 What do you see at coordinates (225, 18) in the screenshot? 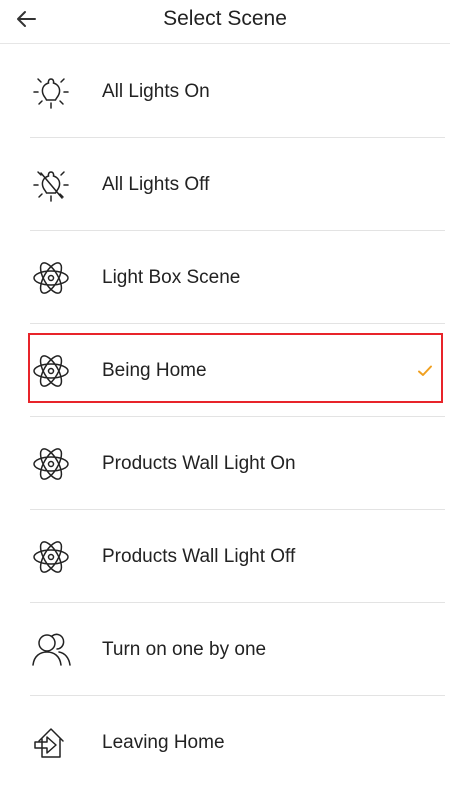
I see `page-title: Select Scene` at bounding box center [225, 18].